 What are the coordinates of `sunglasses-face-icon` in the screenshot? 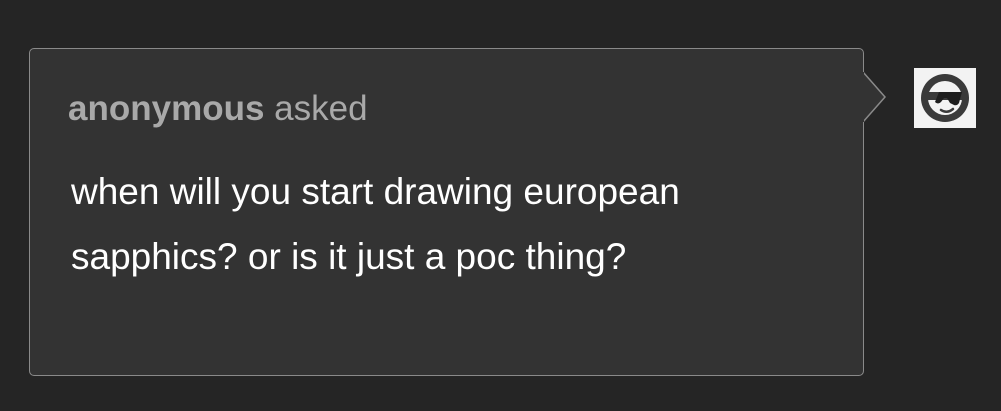 It's located at (945, 98).